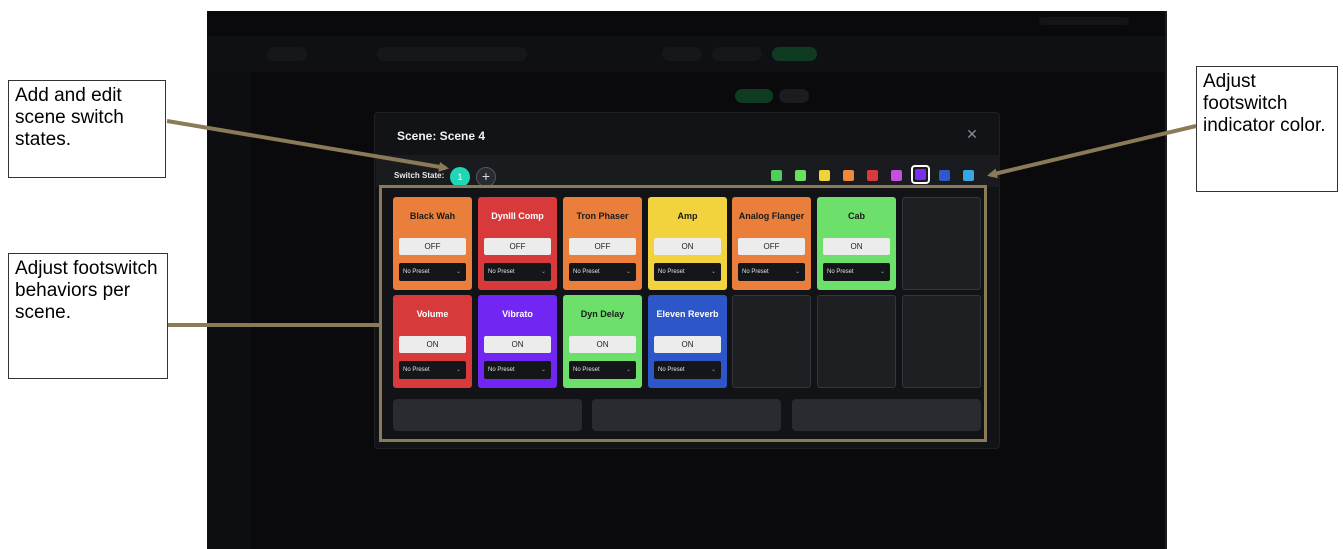 Image resolution: width=1343 pixels, height=549 pixels. I want to click on color-swatch-magenta, so click(896, 175).